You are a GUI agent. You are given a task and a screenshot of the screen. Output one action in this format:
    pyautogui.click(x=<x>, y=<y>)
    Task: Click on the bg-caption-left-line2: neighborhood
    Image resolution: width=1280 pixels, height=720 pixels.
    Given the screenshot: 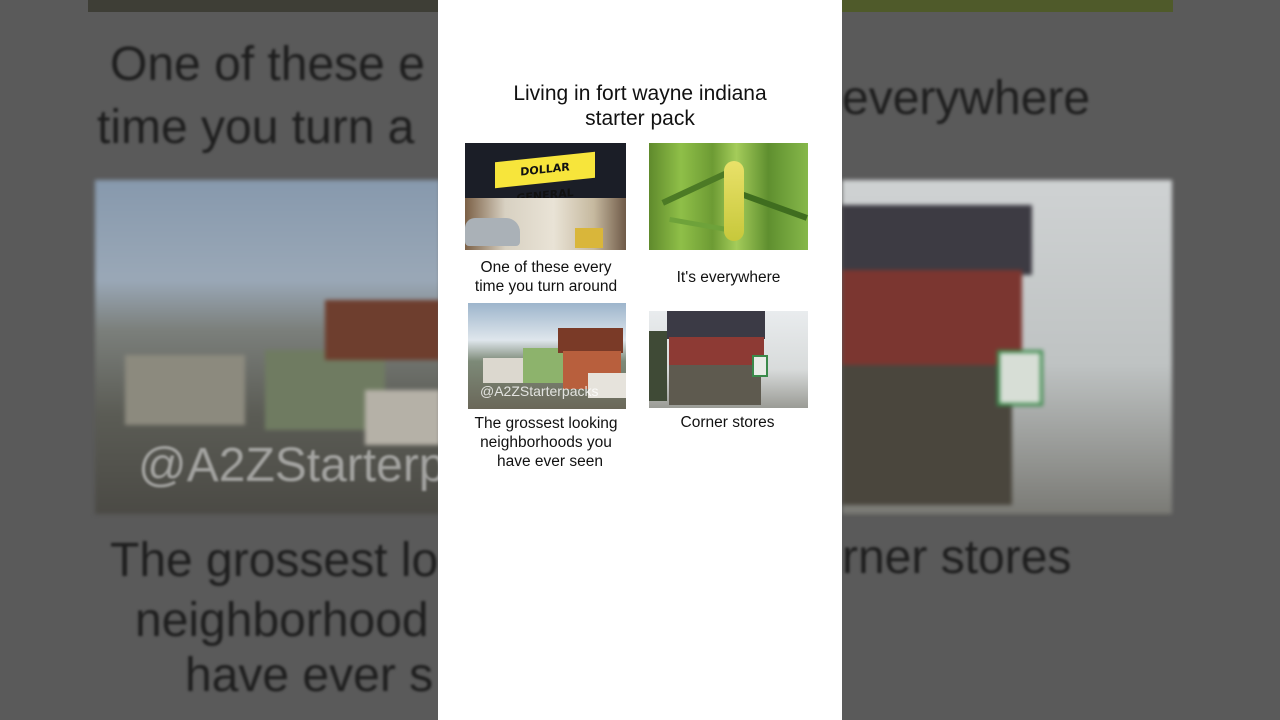 What is the action you would take?
    pyautogui.click(x=282, y=620)
    